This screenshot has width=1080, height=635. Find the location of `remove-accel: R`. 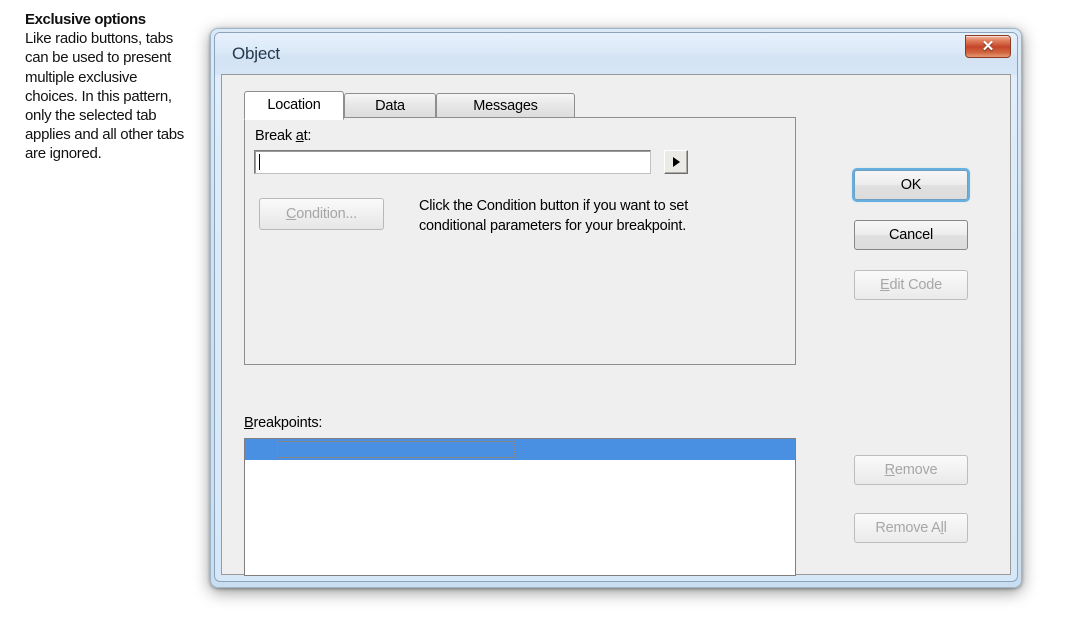

remove-accel: R is located at coordinates (889, 470).